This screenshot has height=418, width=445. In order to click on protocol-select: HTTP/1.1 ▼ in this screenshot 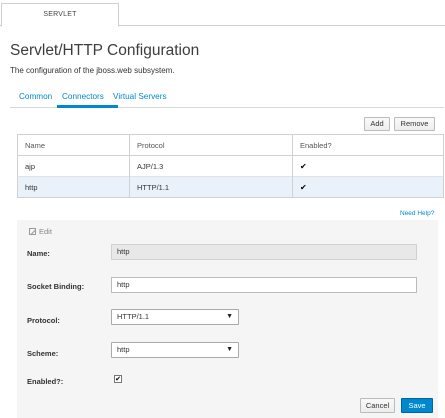, I will do `click(175, 317)`.